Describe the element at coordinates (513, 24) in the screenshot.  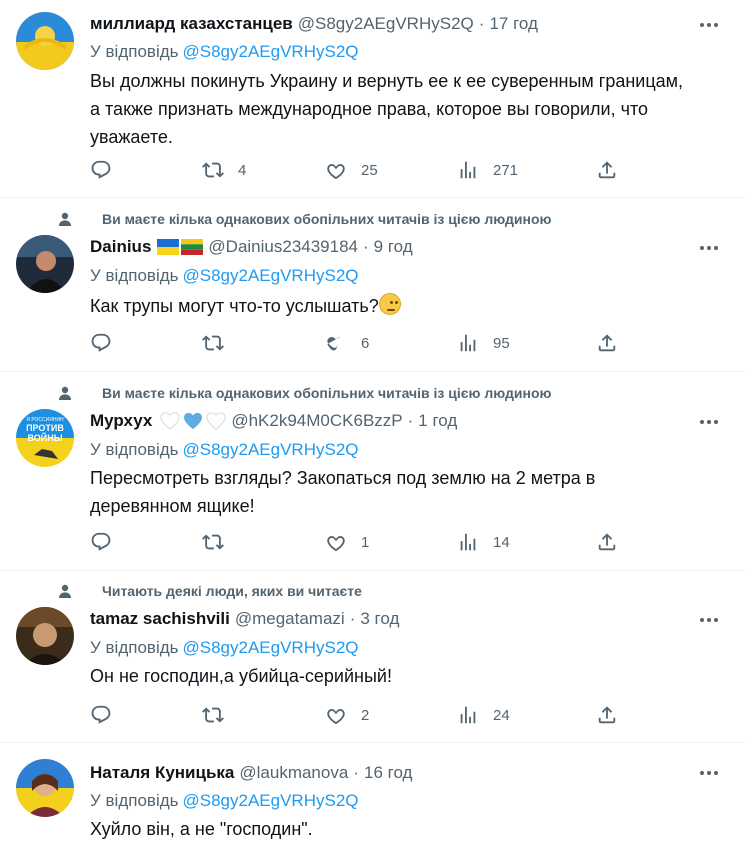
I see `timestamp: 17 год` at that location.